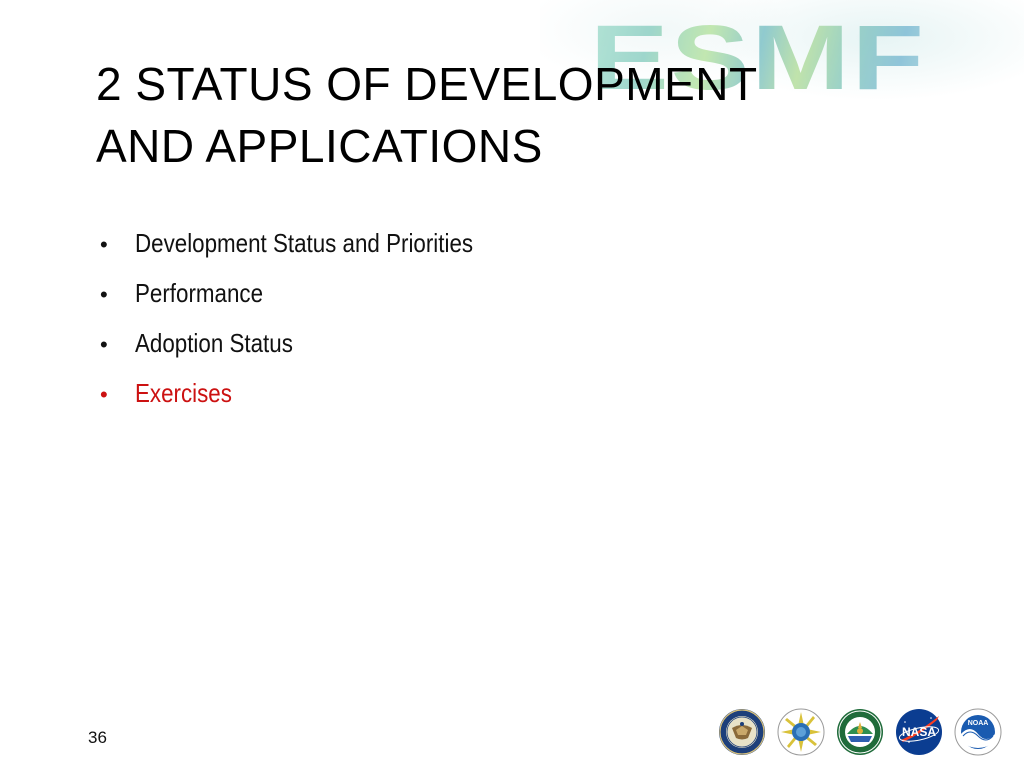 Image resolution: width=1024 pixels, height=768 pixels. Describe the element at coordinates (742, 732) in the screenshot. I see `department-of-defense-seal-icon` at that location.